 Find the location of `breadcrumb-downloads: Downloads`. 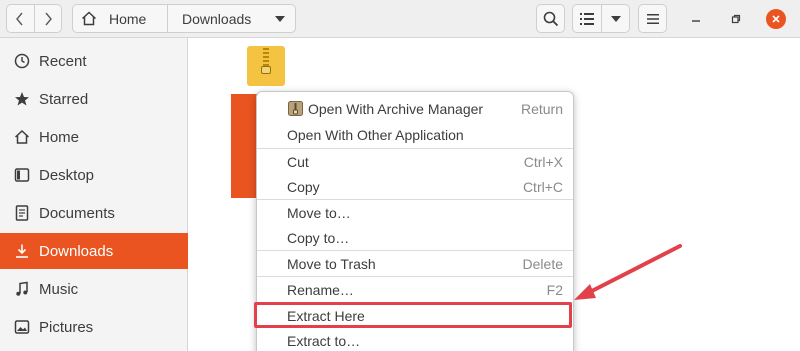

breadcrumb-downloads: Downloads is located at coordinates (231, 18).